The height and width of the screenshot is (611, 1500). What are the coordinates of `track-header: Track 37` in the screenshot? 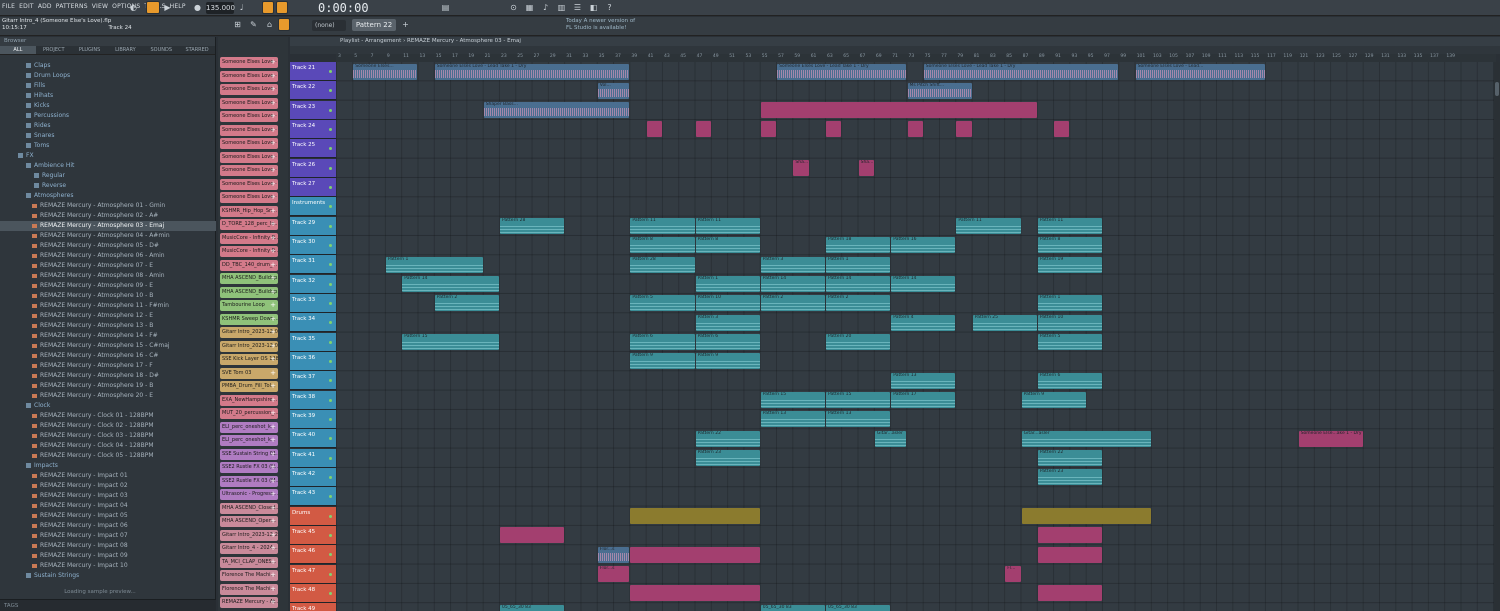 It's located at (313, 381).